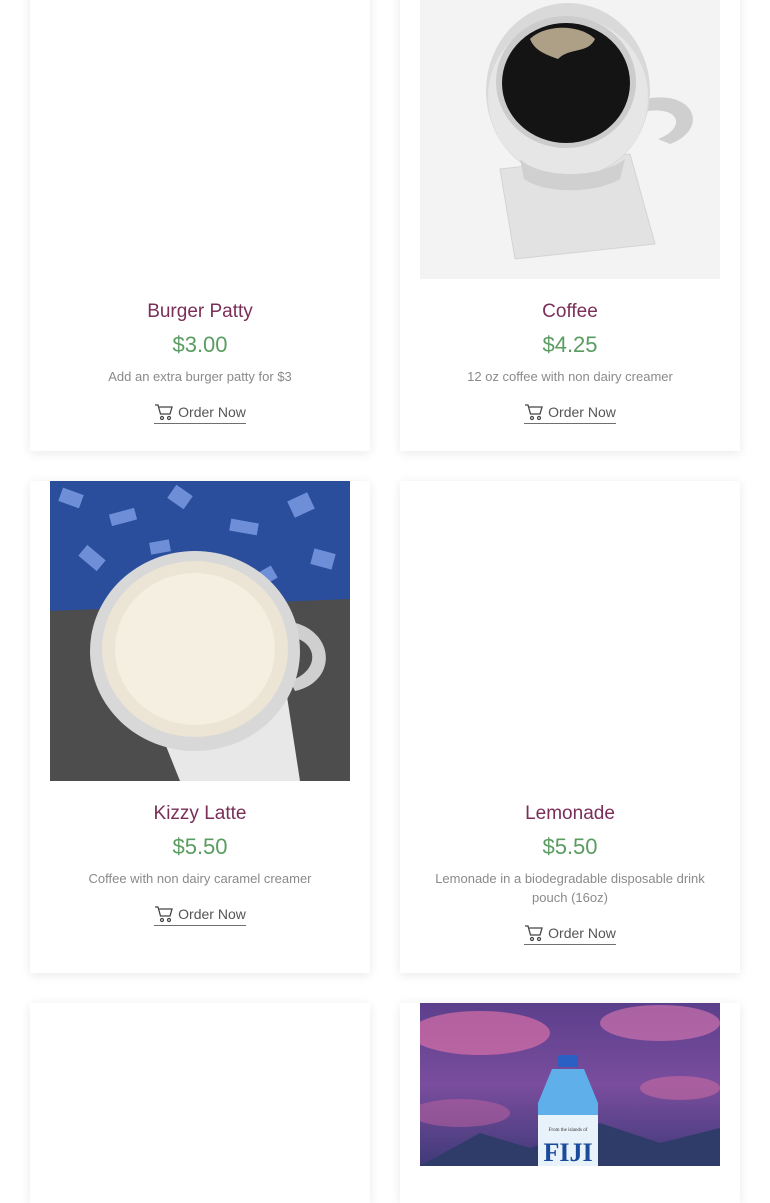 The height and width of the screenshot is (1203, 770). Describe the element at coordinates (570, 344) in the screenshot. I see `product-price: $4.25` at that location.